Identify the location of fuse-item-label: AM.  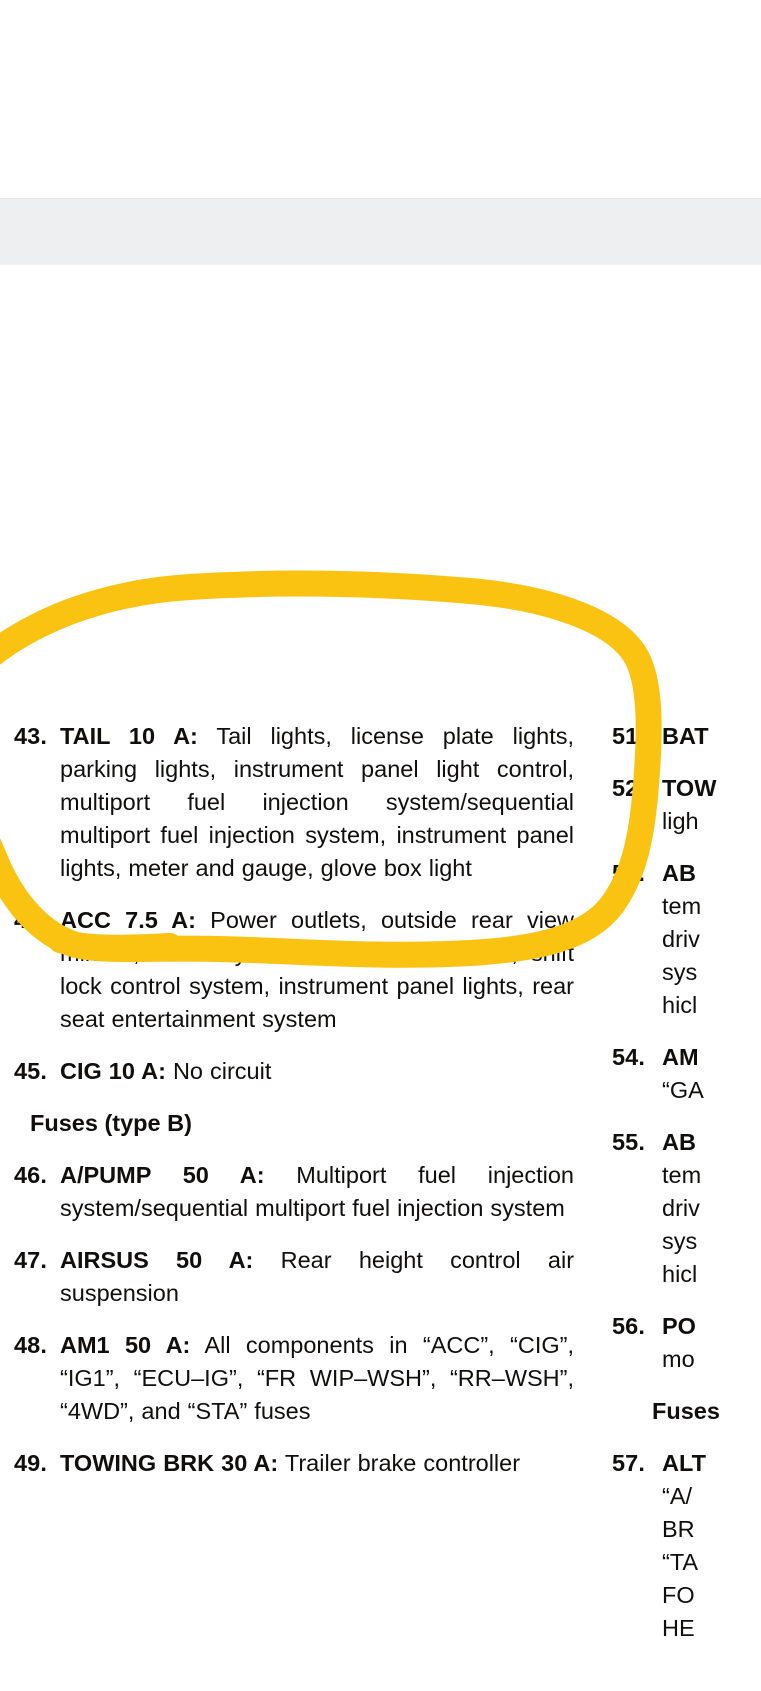
(680, 1057).